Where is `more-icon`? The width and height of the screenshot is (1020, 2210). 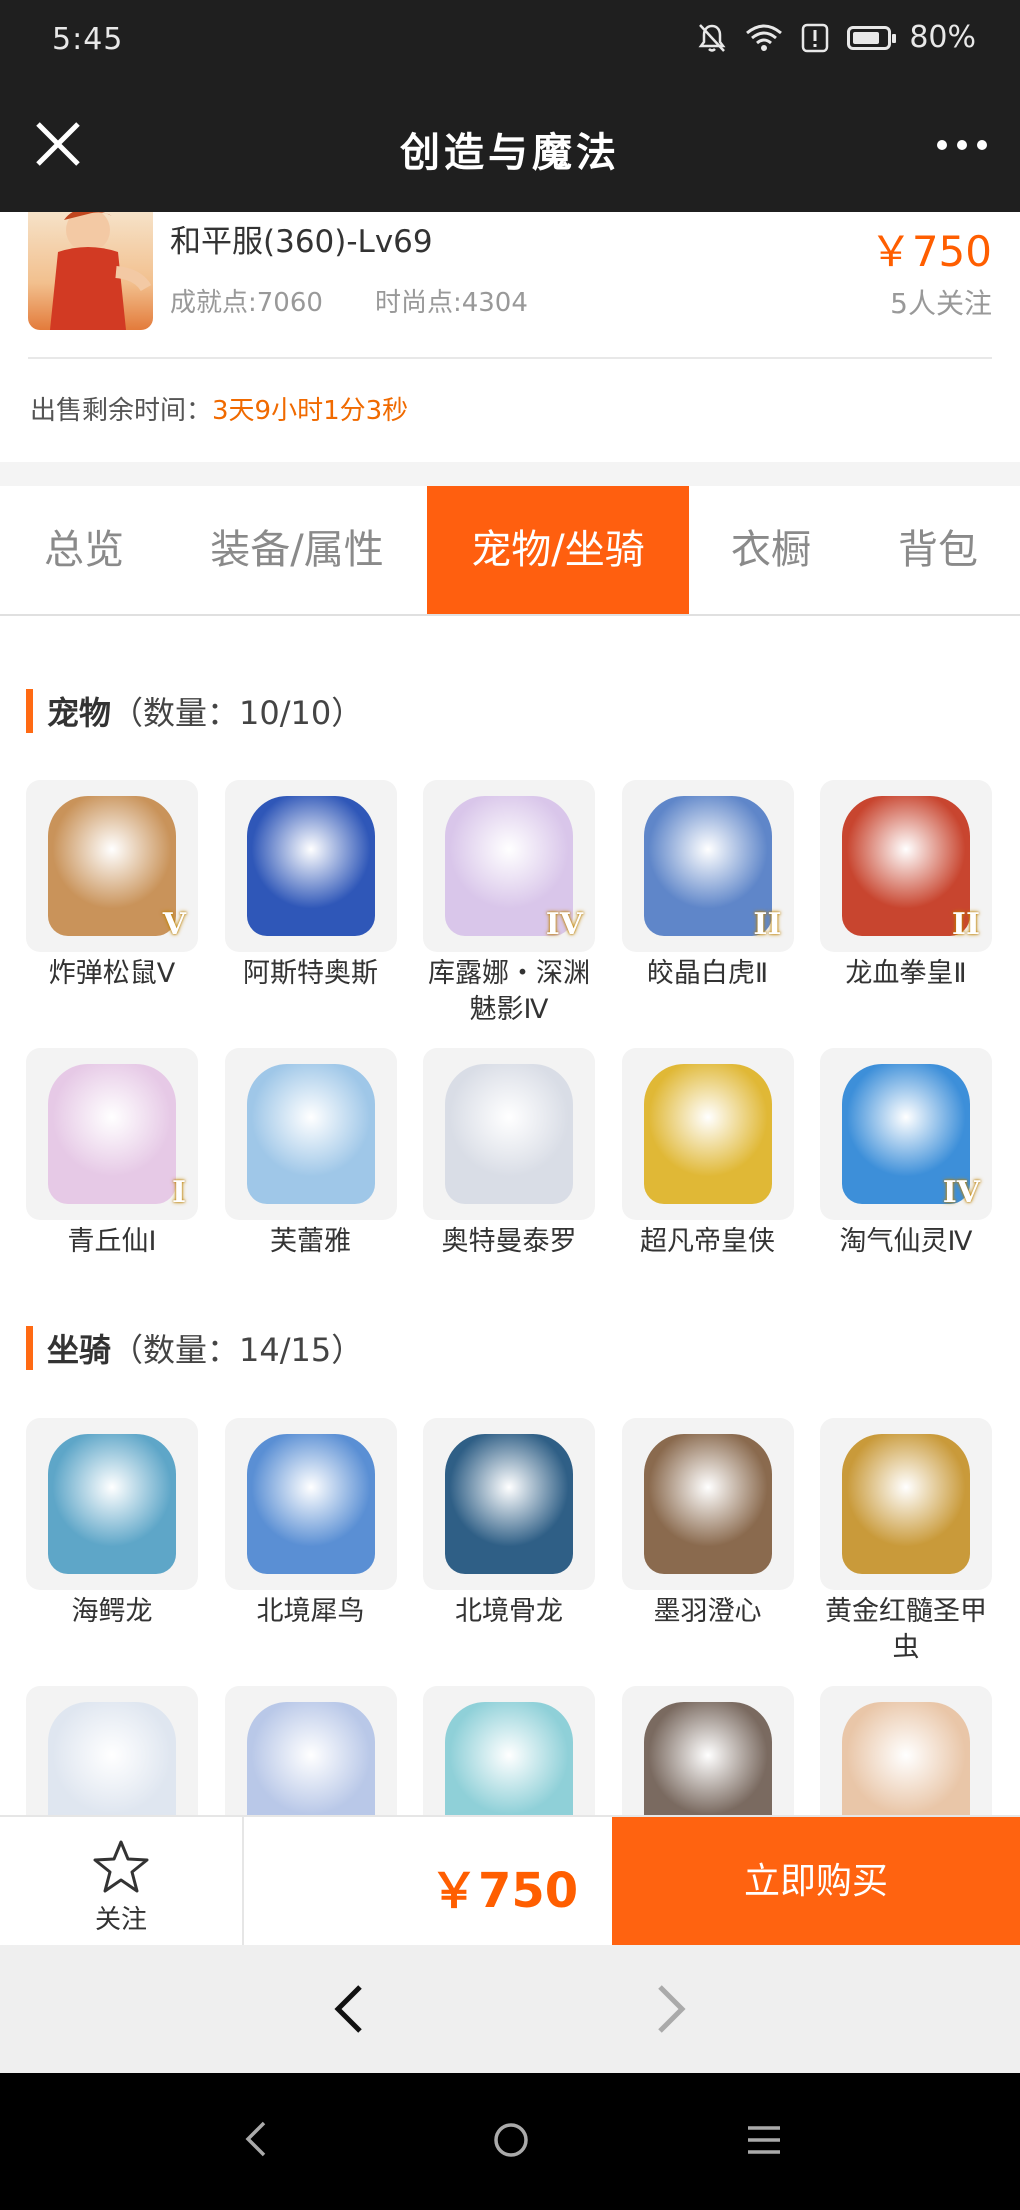 more-icon is located at coordinates (962, 145).